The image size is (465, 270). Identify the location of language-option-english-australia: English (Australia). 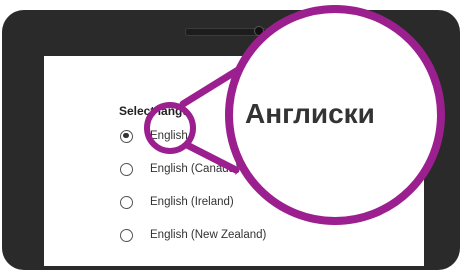
(181, 136).